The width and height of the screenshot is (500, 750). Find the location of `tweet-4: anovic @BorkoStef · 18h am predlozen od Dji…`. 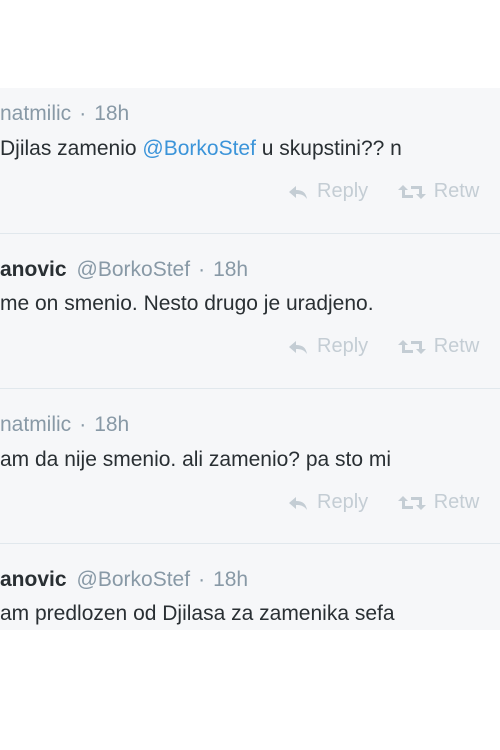

tweet-4: anovic @BorkoStef · 18h am predlozen od Dji… is located at coordinates (250, 587).